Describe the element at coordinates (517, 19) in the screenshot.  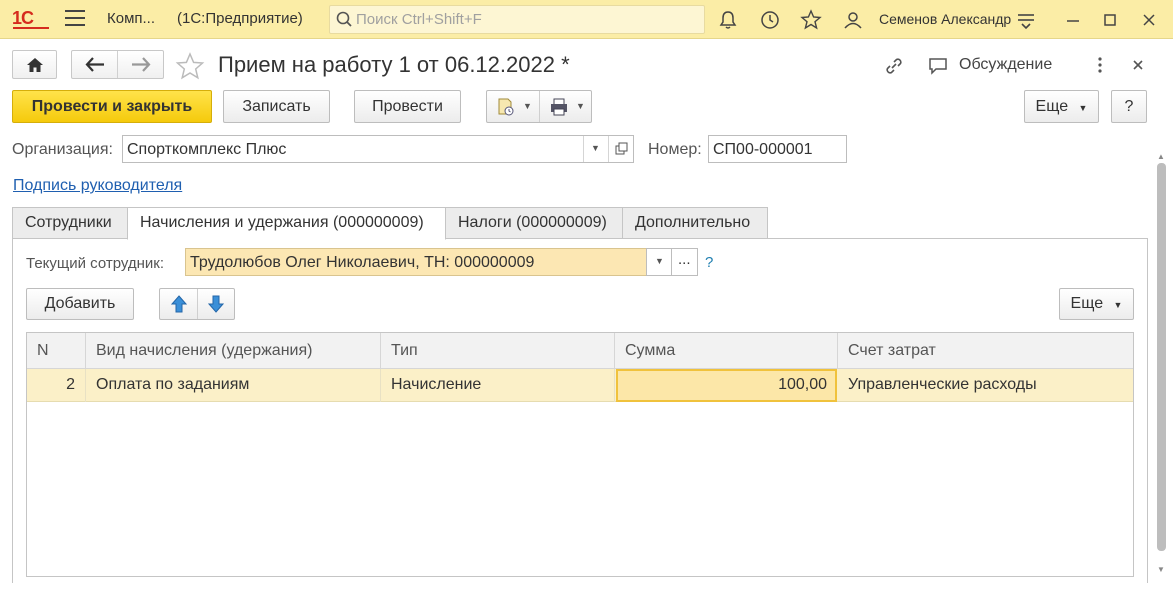
I see `search-input: Поиск Ctrl+Shift+F` at that location.